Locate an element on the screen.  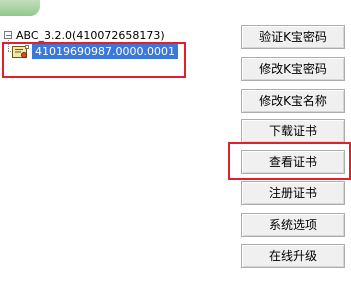
system-options-button: 系统选项 is located at coordinates (293, 225).